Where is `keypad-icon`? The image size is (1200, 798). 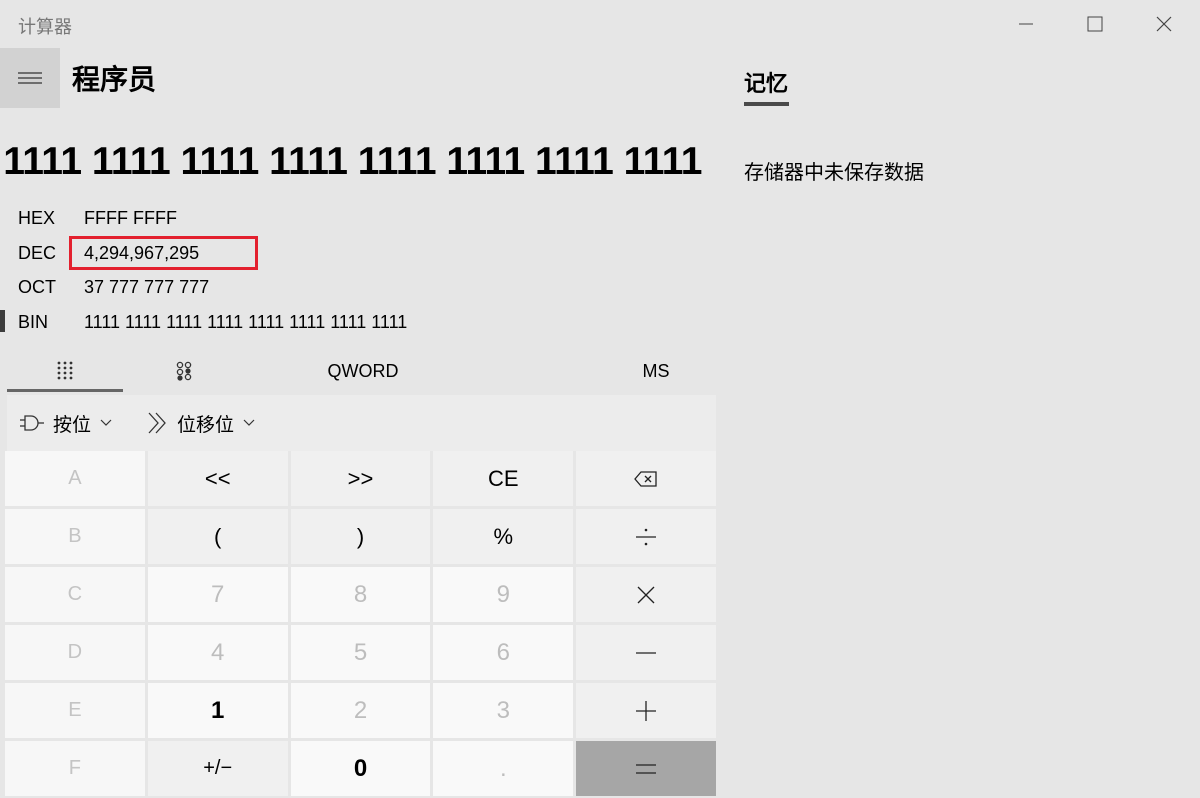 keypad-icon is located at coordinates (65, 370).